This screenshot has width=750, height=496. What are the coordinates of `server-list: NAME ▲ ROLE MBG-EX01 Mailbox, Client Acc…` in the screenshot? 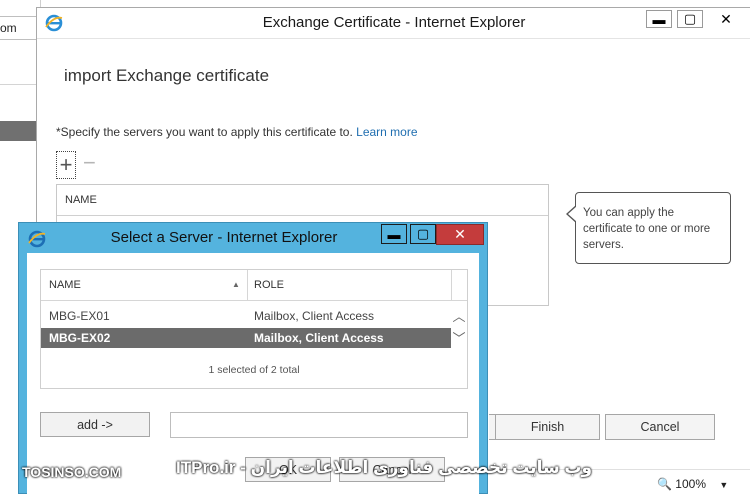 It's located at (254, 329).